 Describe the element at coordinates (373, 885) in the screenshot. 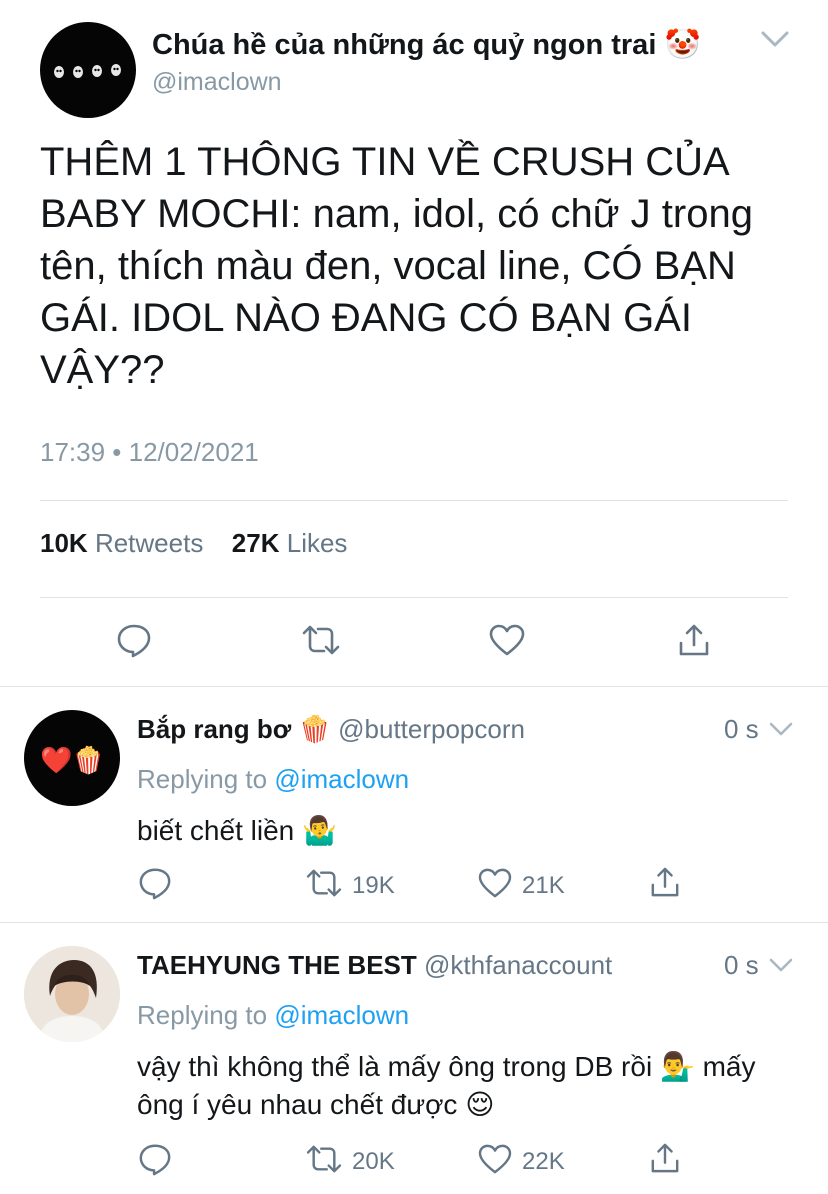

I see `retweet-count: 19K` at that location.